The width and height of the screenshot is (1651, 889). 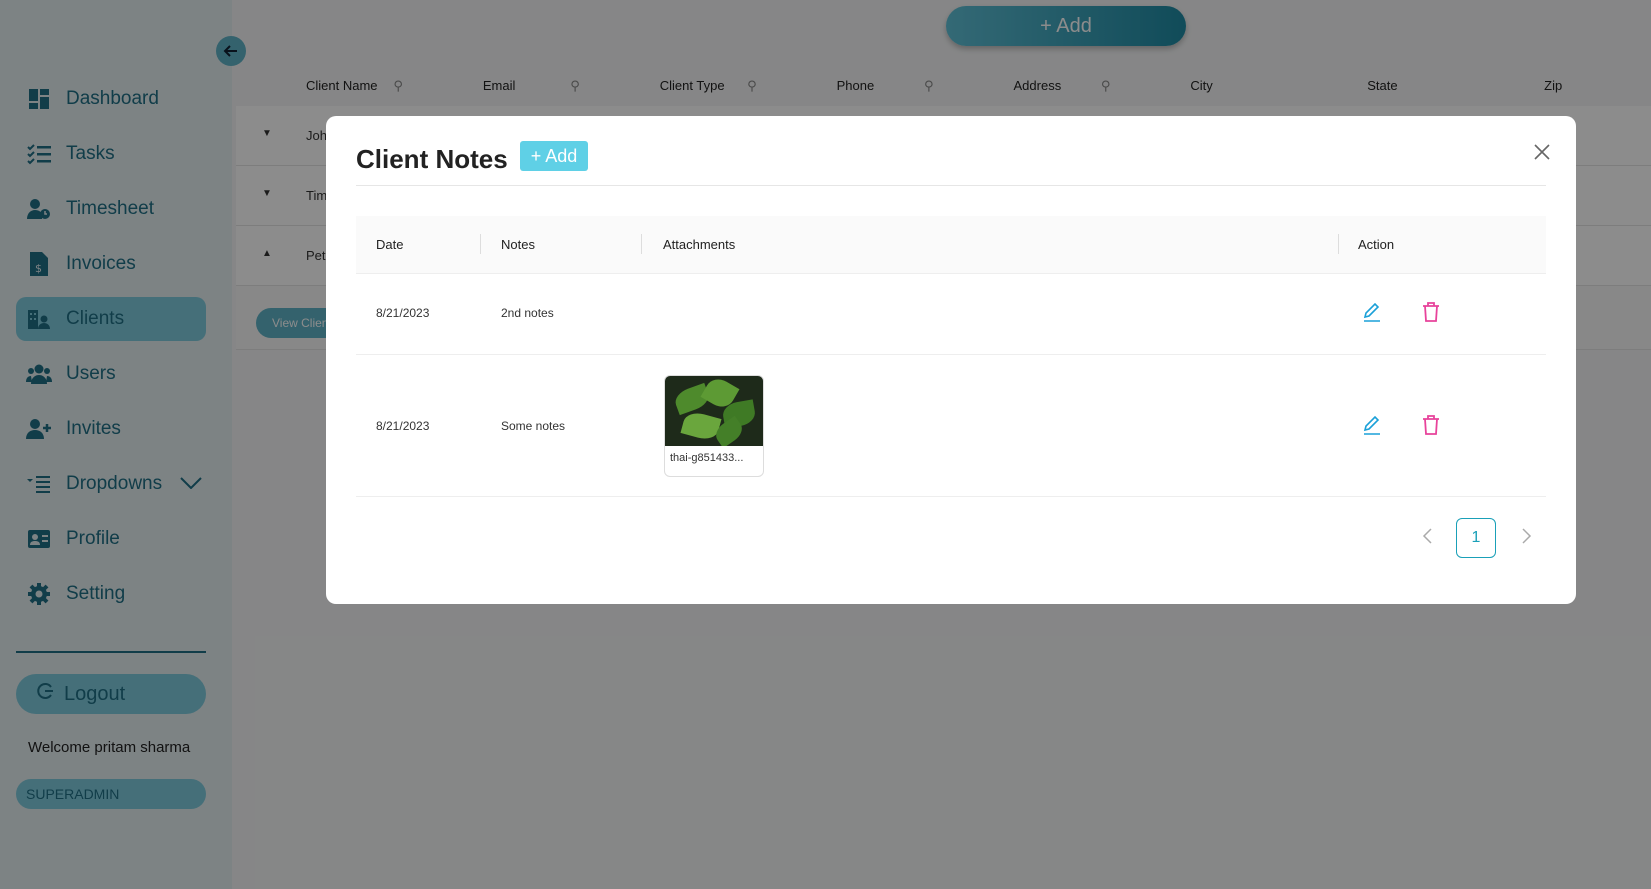 I want to click on chevron-left-icon, so click(x=1427, y=538).